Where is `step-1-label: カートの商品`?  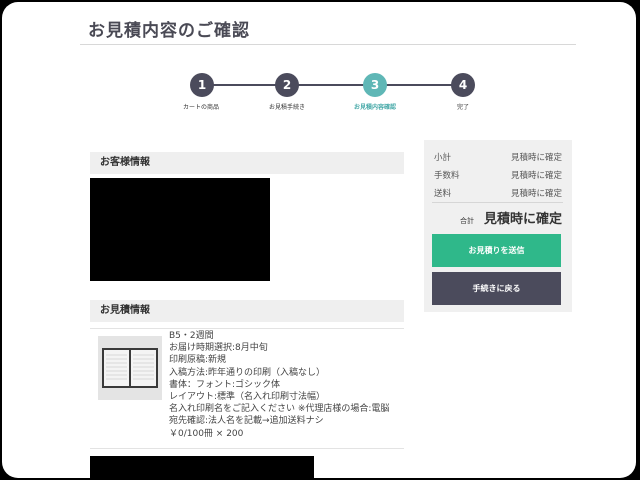
step-1-label: カートの商品 is located at coordinates (201, 107).